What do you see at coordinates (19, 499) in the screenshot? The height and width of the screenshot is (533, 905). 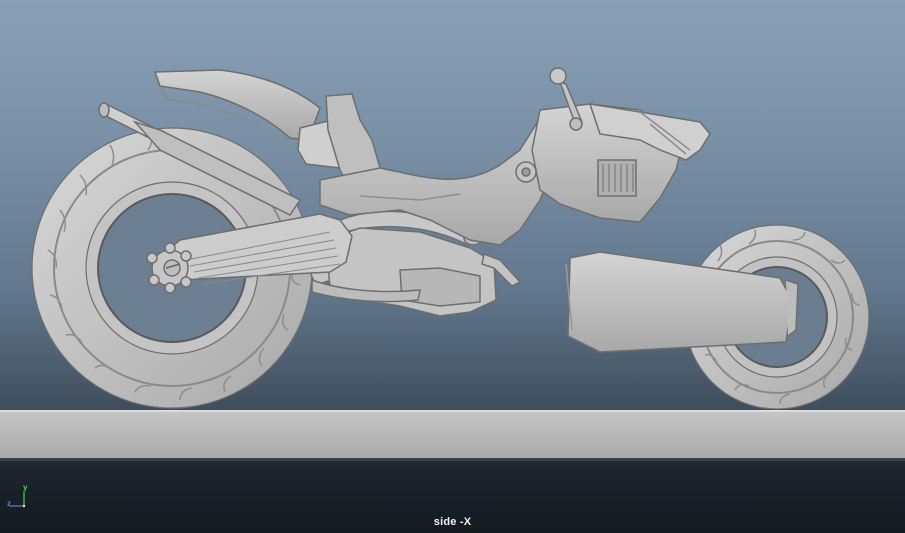 I see `axis-gizmo: y z` at bounding box center [19, 499].